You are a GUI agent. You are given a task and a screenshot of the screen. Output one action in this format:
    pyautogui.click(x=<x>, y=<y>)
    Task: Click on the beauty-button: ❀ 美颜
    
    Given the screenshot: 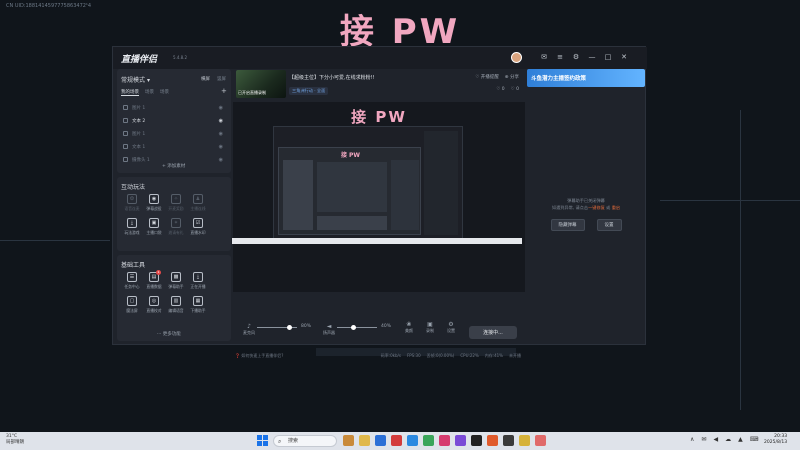 What is the action you would take?
    pyautogui.click(x=409, y=327)
    